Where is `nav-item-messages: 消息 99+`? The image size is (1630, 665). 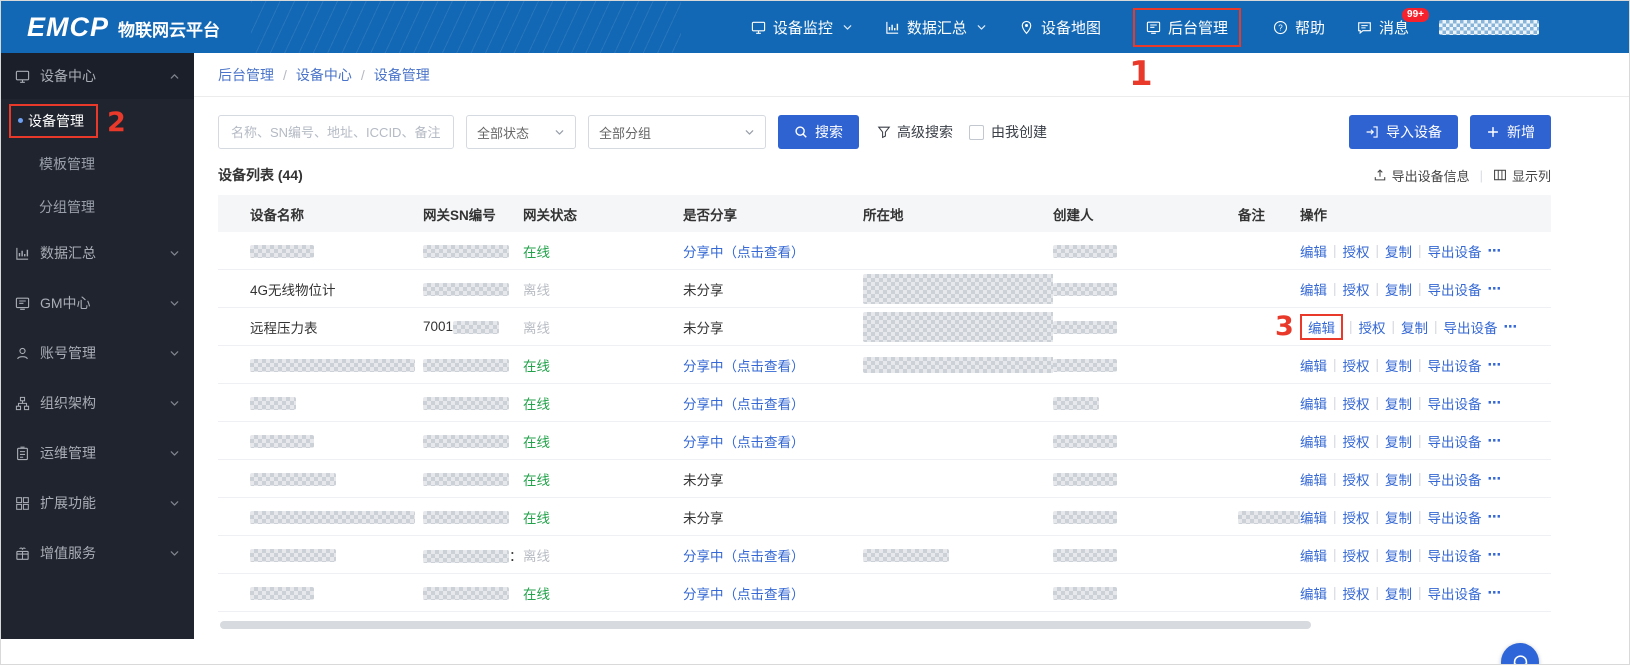 nav-item-messages: 消息 99+ is located at coordinates (1393, 22).